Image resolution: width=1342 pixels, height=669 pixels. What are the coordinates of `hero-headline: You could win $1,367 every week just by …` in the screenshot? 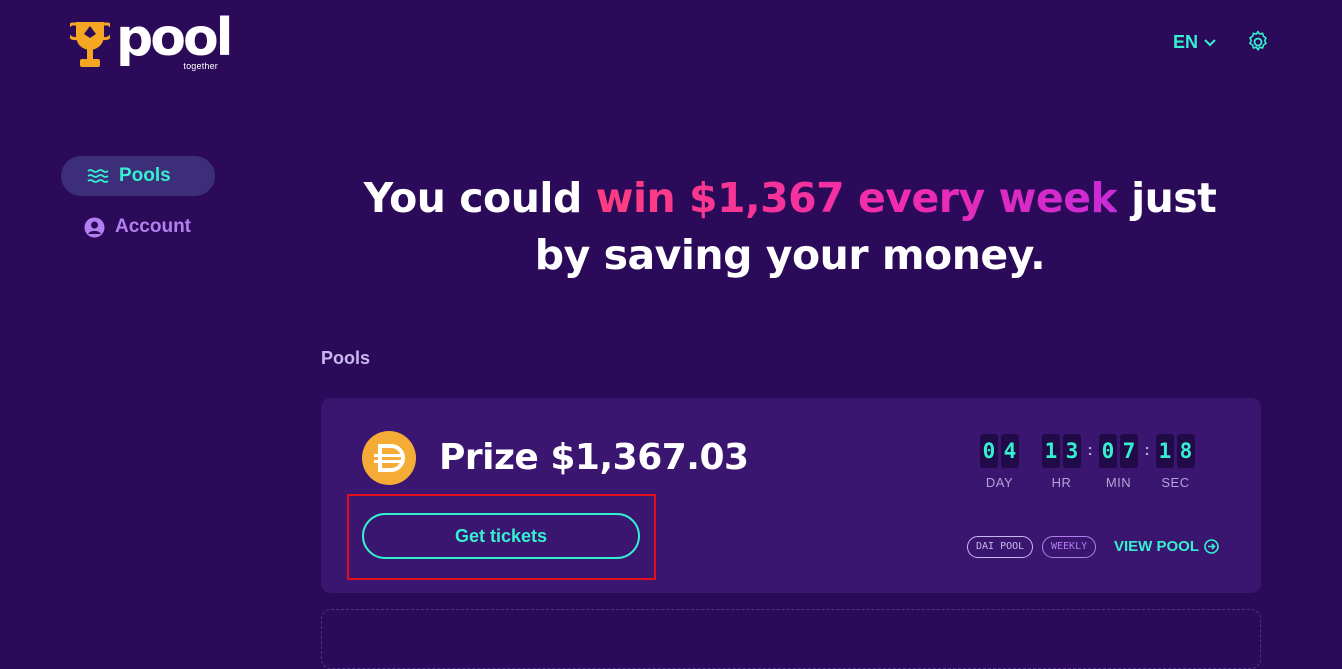 It's located at (790, 227).